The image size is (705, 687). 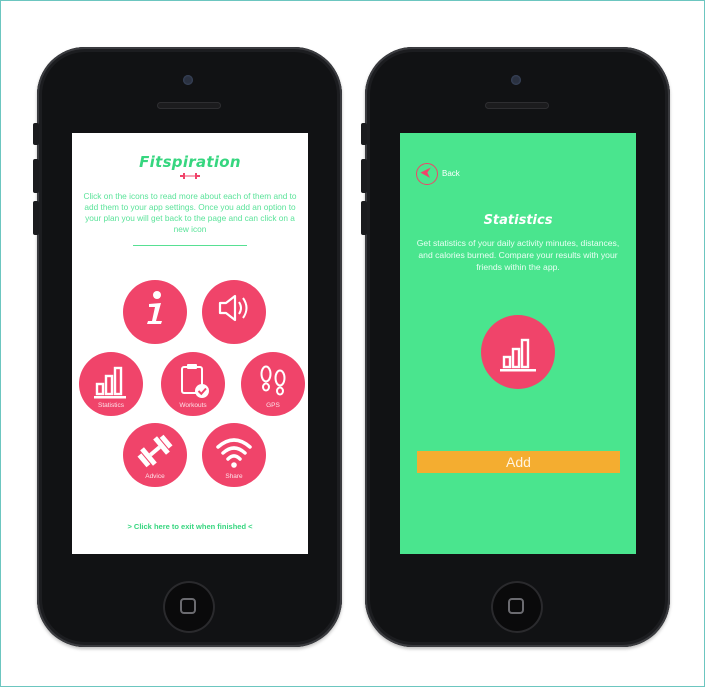 I want to click on wifi-icon, so click(x=234, y=453).